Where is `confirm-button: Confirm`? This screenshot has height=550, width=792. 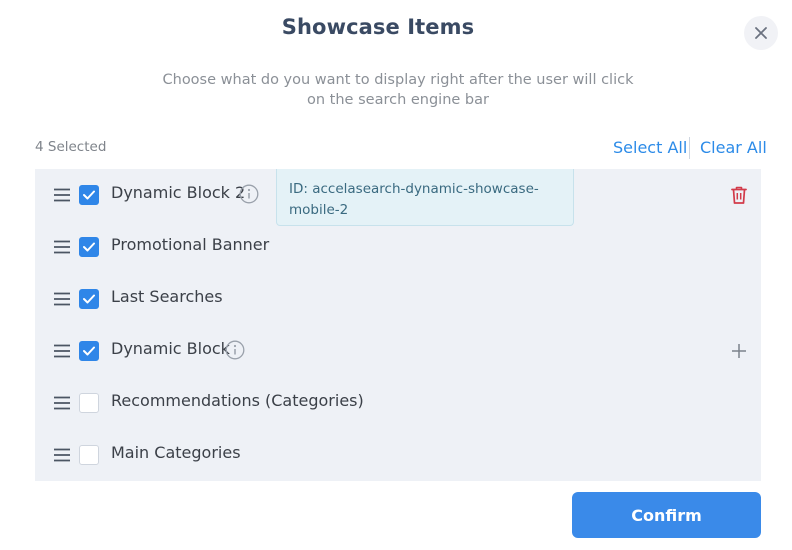 confirm-button: Confirm is located at coordinates (666, 515).